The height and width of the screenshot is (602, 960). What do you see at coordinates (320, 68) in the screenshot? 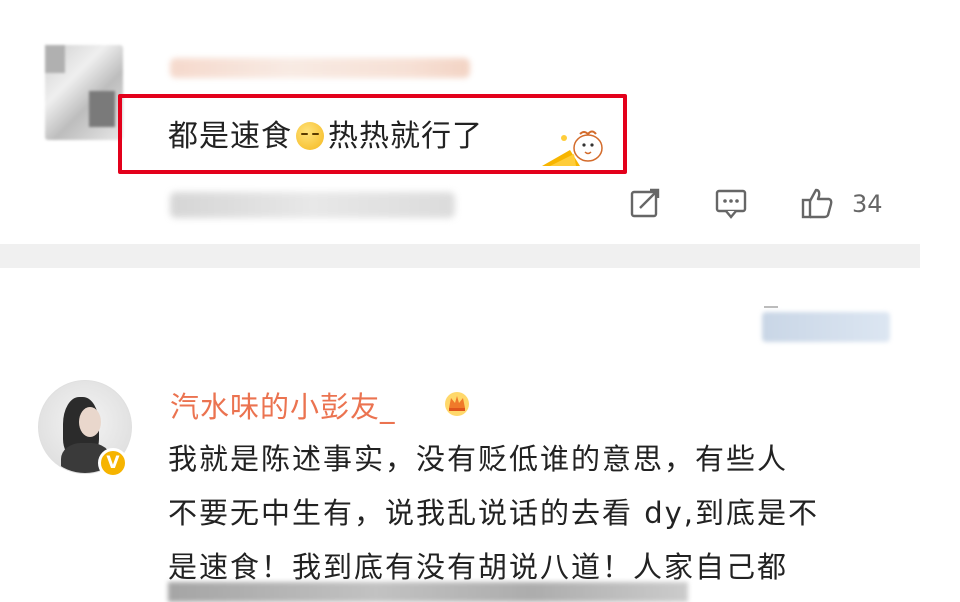
I see `commenter-name-blurred` at bounding box center [320, 68].